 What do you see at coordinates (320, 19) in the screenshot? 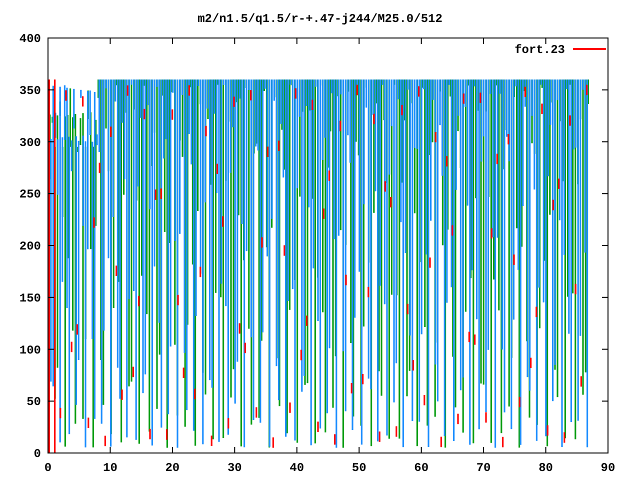
I see `plot-title: m2/n1.5/q1.5/r-+.47-j244/M25.0/512` at bounding box center [320, 19].